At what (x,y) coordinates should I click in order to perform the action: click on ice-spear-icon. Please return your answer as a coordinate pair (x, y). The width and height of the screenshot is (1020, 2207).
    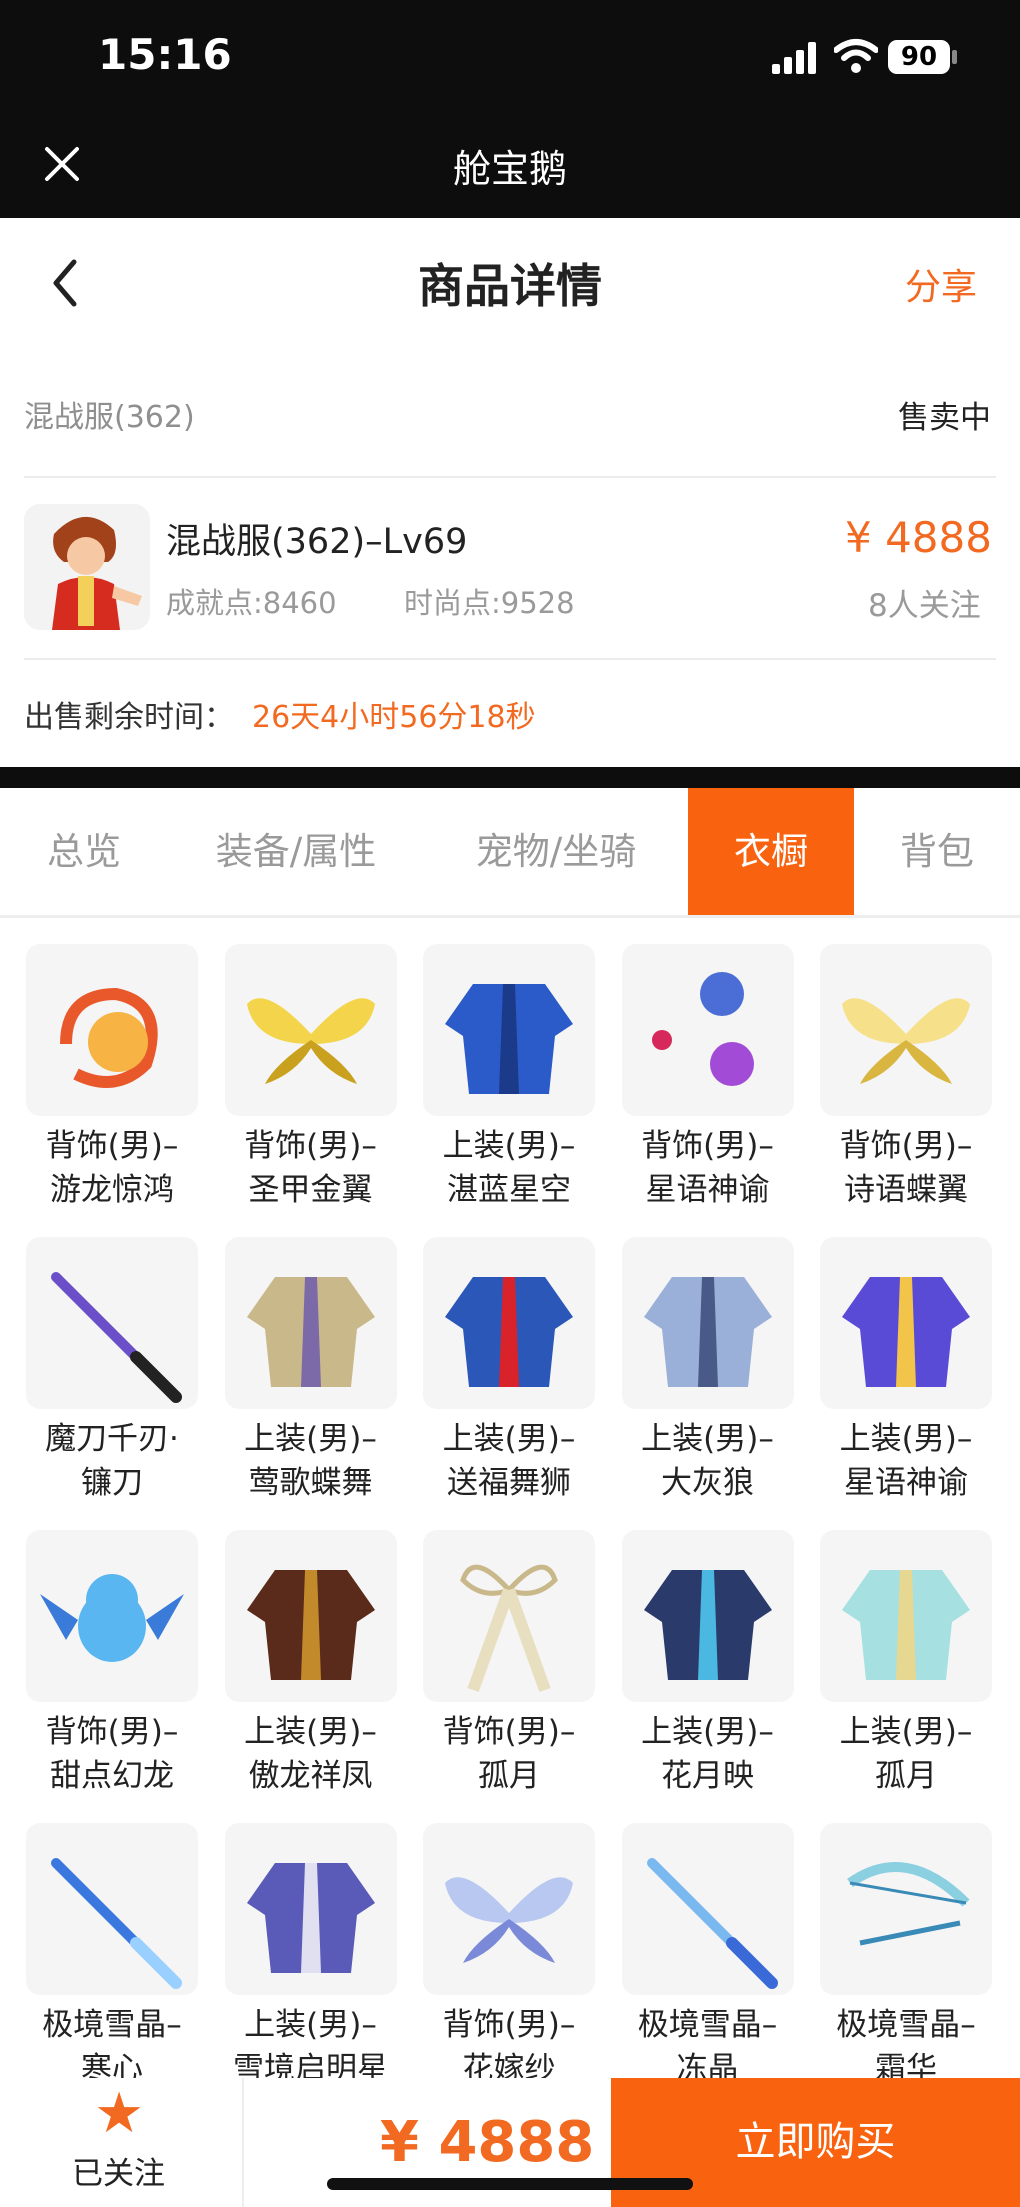
    Looking at the image, I should click on (707, 1909).